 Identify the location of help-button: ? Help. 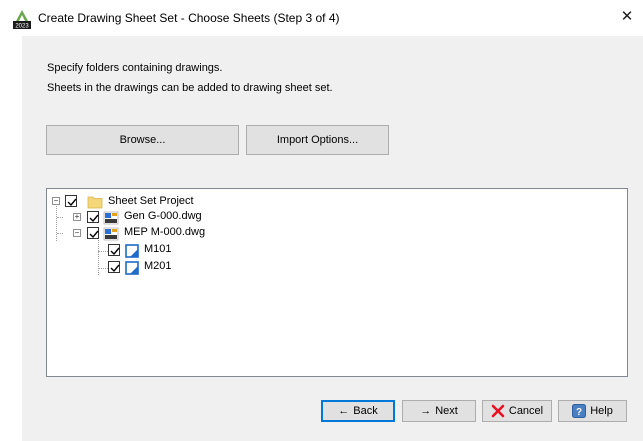
(592, 411).